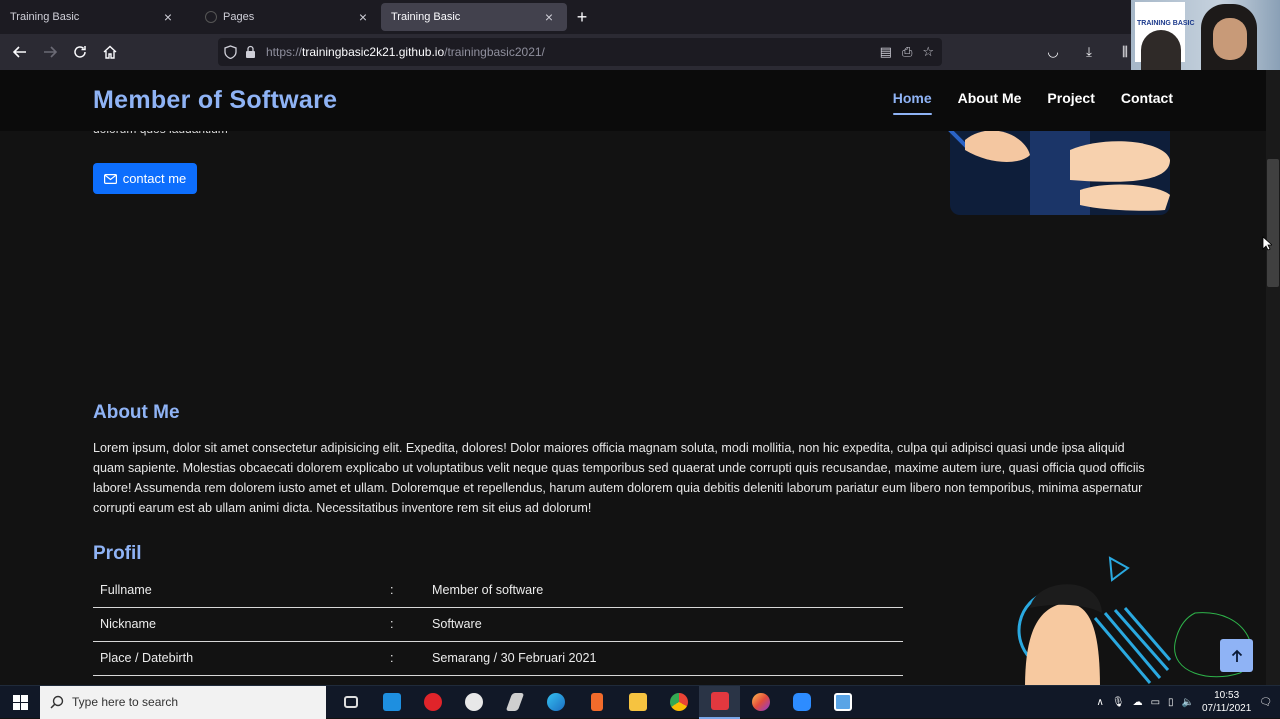 This screenshot has height=719, width=1280. What do you see at coordinates (1226, 702) in the screenshot?
I see `taskbar-clock: 10:53 07/11/2021` at bounding box center [1226, 702].